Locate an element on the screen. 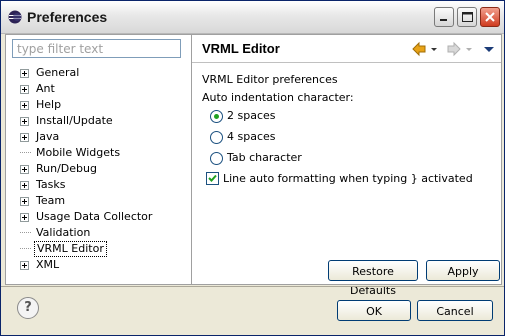 Image resolution: width=505 pixels, height=336 pixels. view-menu-button is located at coordinates (489, 49).